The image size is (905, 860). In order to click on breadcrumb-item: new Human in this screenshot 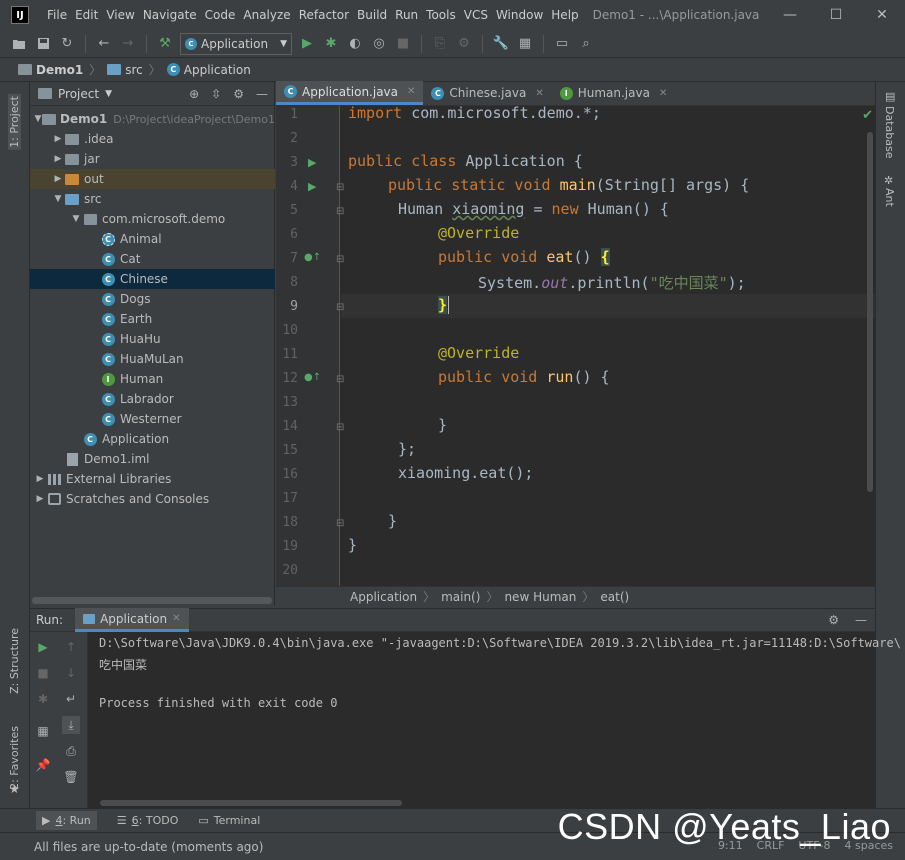, I will do `click(540, 597)`.